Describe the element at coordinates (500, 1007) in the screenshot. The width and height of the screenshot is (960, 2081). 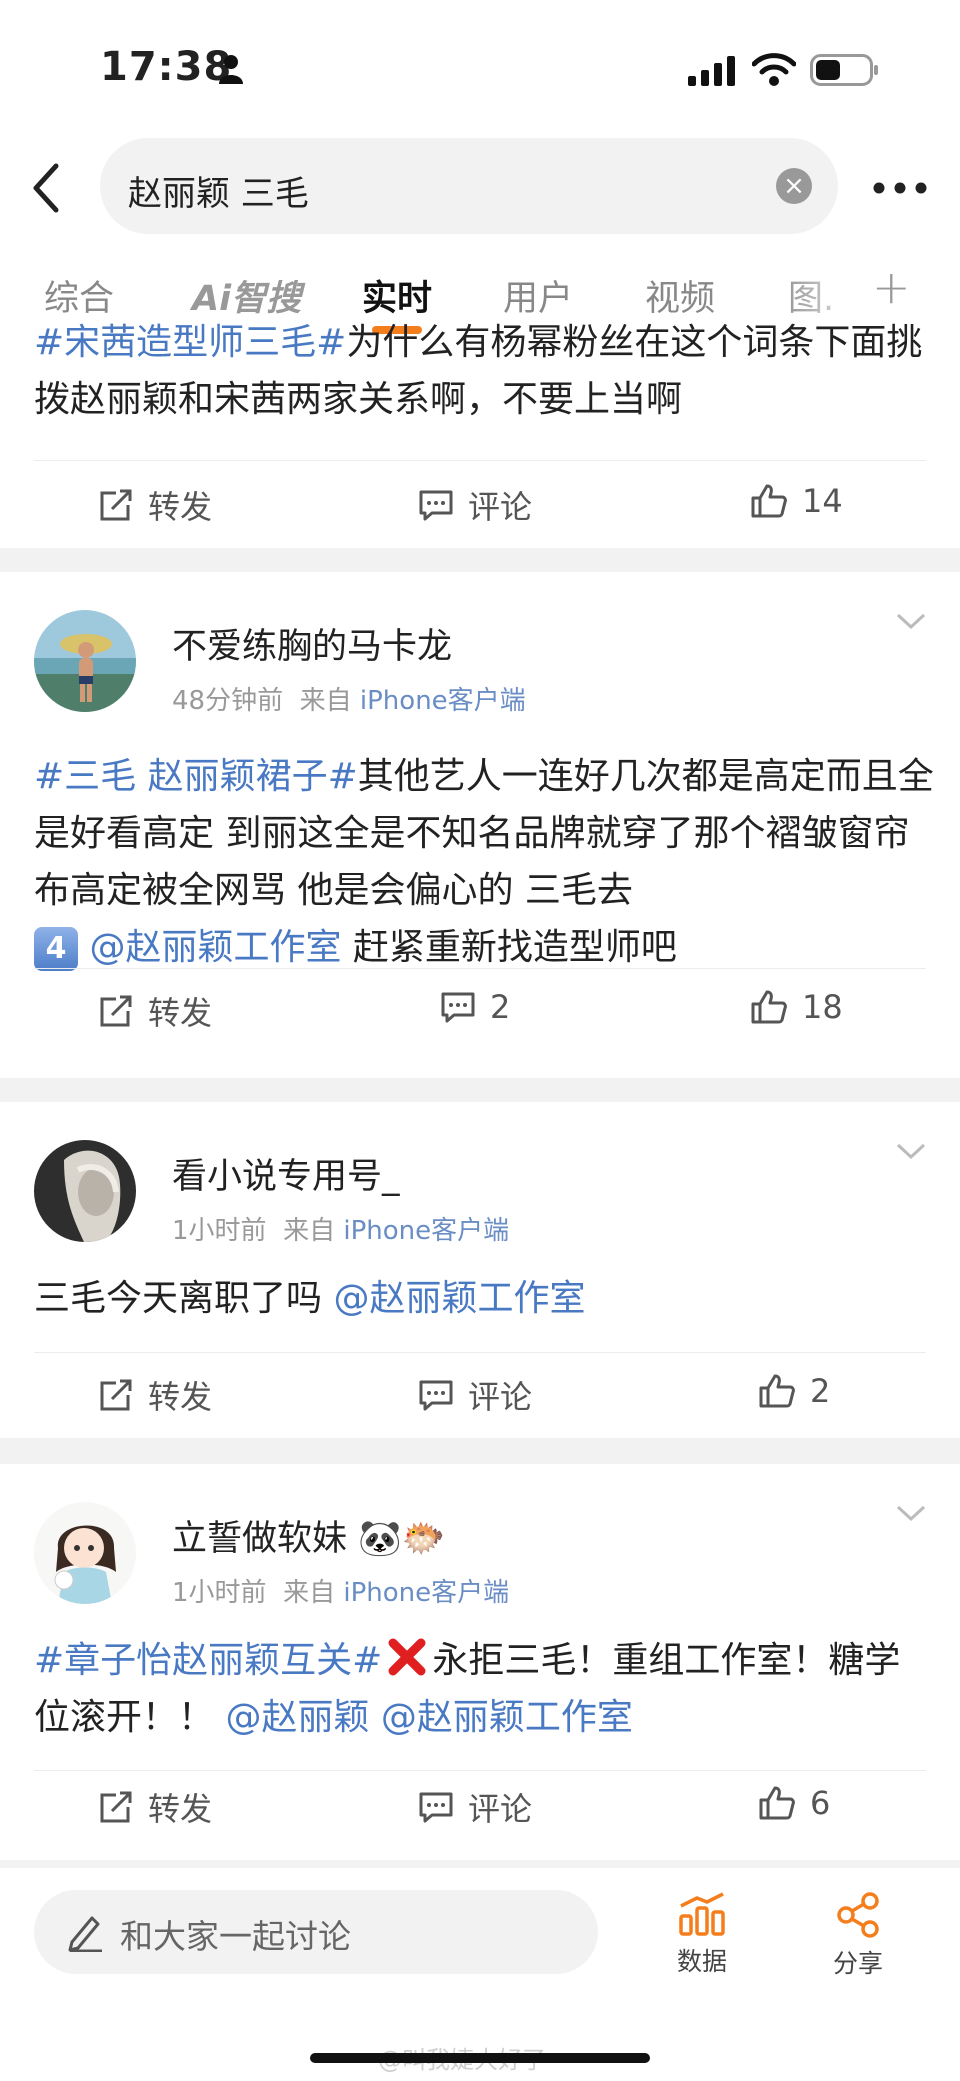
I see `comment-count: 2` at that location.